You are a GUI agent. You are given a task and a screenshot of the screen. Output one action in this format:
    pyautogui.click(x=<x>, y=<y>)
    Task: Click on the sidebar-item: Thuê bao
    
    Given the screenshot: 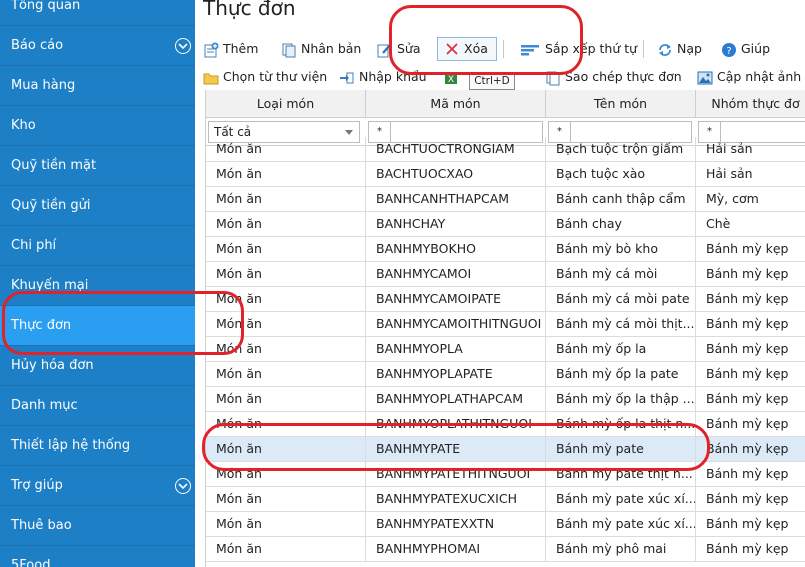 What is the action you would take?
    pyautogui.click(x=97, y=526)
    